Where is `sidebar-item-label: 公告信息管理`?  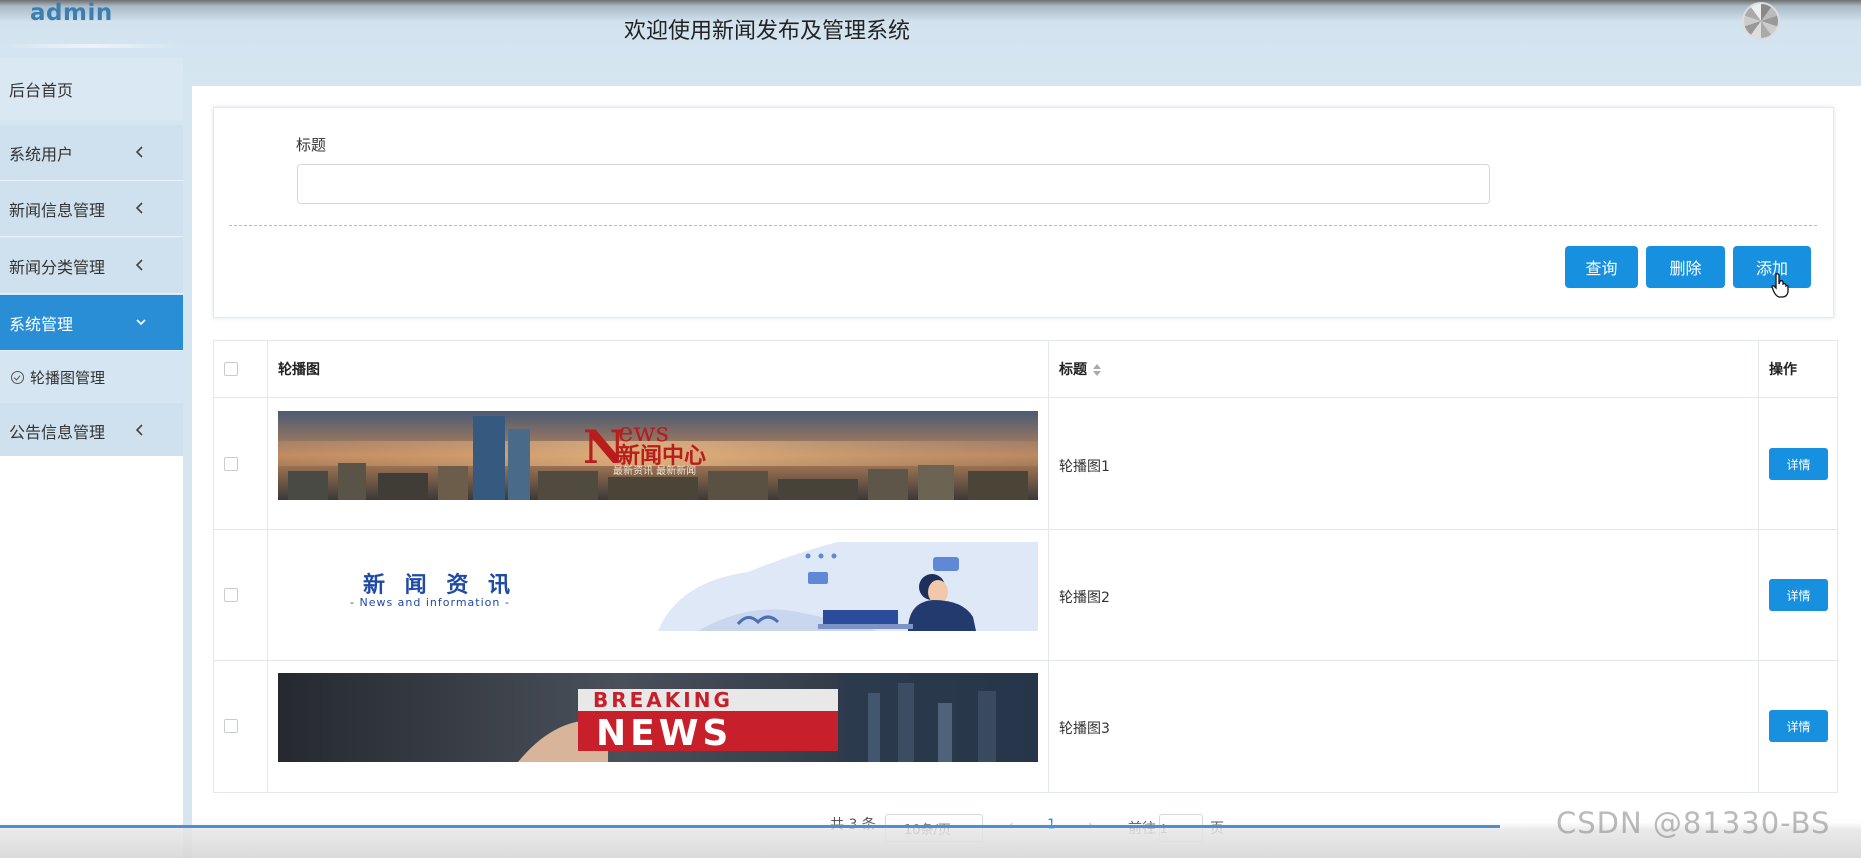 sidebar-item-label: 公告信息管理 is located at coordinates (57, 432).